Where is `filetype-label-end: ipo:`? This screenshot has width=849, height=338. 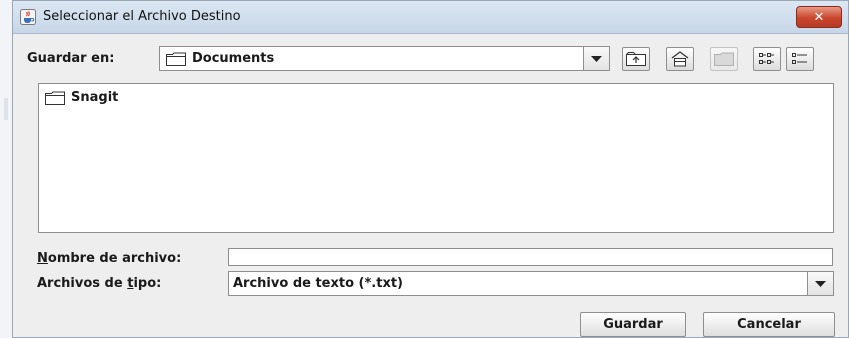 filetype-label-end: ipo: is located at coordinates (147, 283).